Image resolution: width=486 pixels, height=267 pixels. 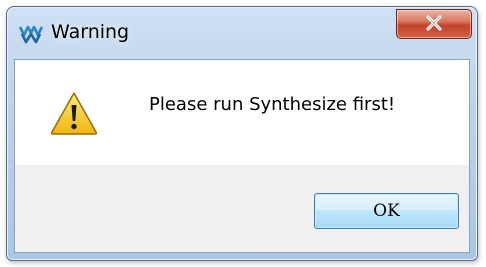 What do you see at coordinates (272, 104) in the screenshot?
I see `warning-message: Please run Synthesize first!` at bounding box center [272, 104].